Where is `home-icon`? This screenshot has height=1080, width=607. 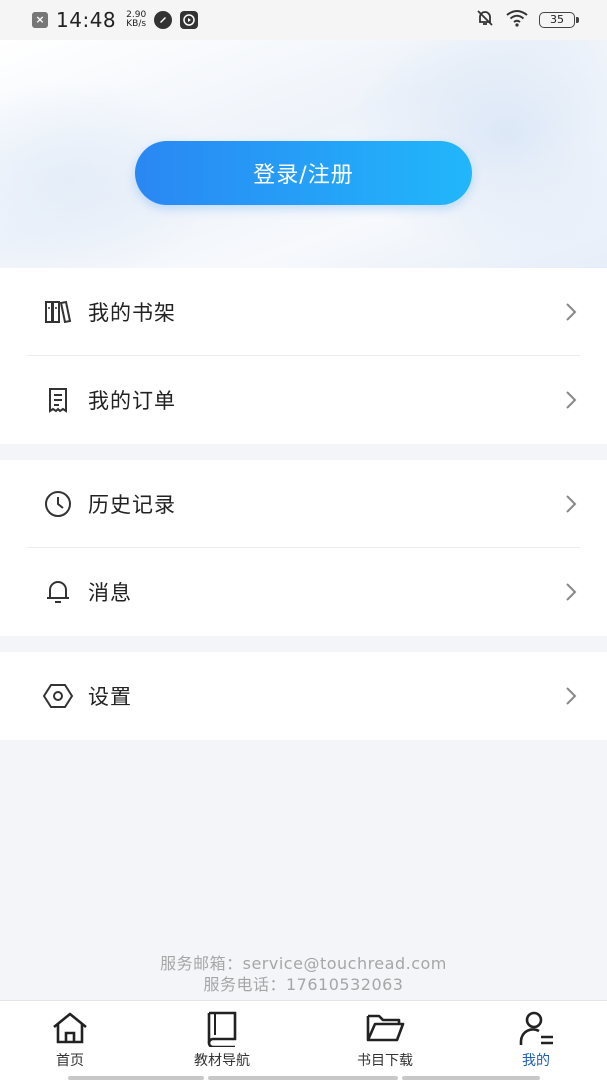
home-icon is located at coordinates (70, 1028).